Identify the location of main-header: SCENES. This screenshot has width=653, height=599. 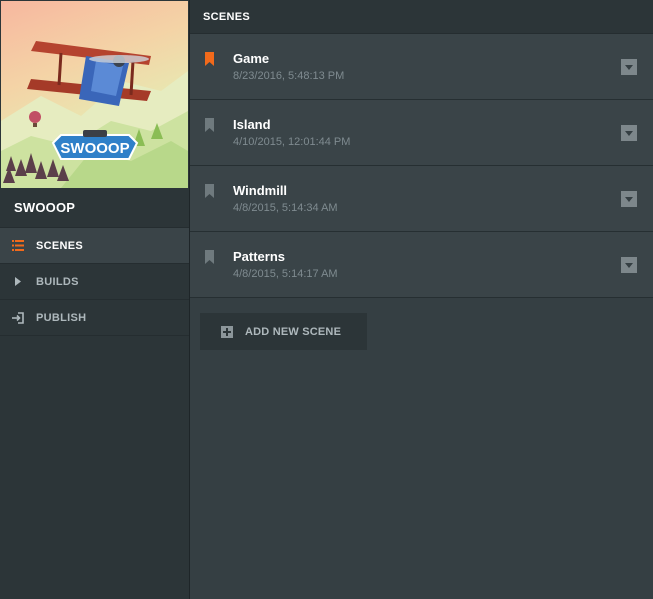
(421, 17).